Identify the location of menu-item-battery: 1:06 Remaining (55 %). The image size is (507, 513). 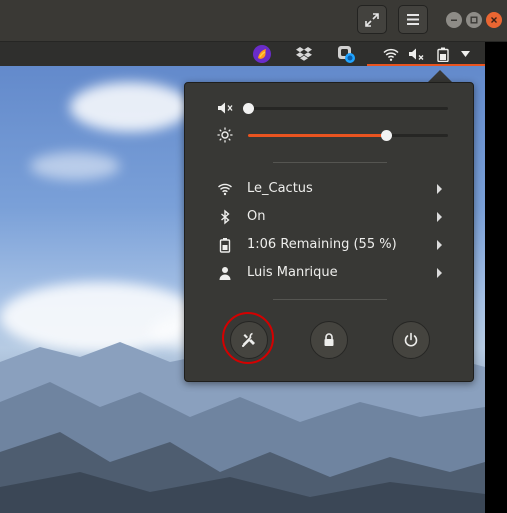
(329, 245).